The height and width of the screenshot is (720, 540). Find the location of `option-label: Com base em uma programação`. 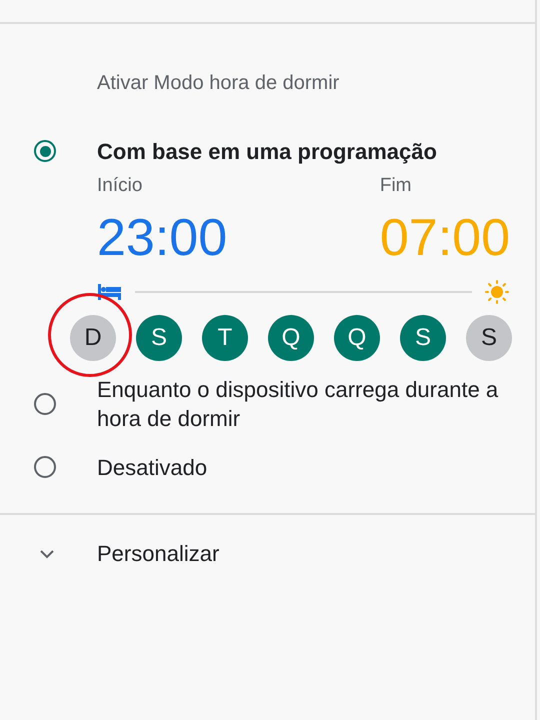

option-label: Com base em uma programação is located at coordinates (267, 151).